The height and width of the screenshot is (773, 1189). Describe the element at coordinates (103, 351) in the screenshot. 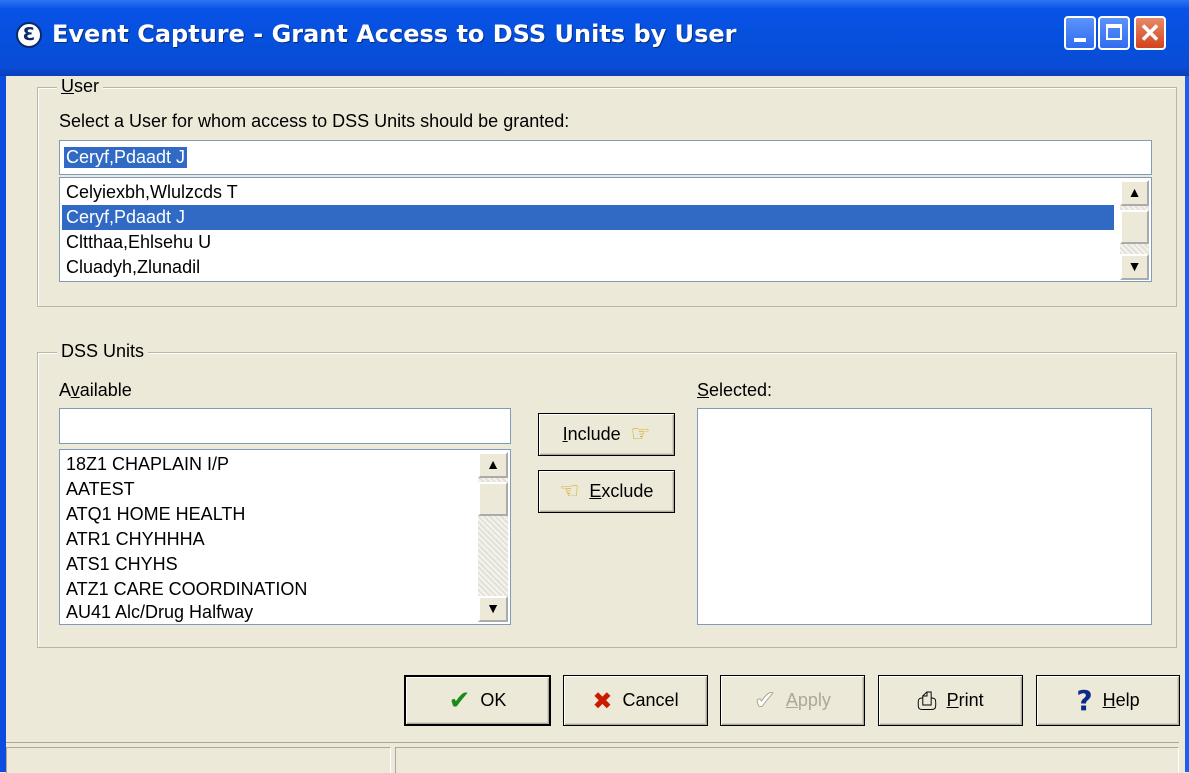

I see `dss-units-legend: DSS Units` at that location.